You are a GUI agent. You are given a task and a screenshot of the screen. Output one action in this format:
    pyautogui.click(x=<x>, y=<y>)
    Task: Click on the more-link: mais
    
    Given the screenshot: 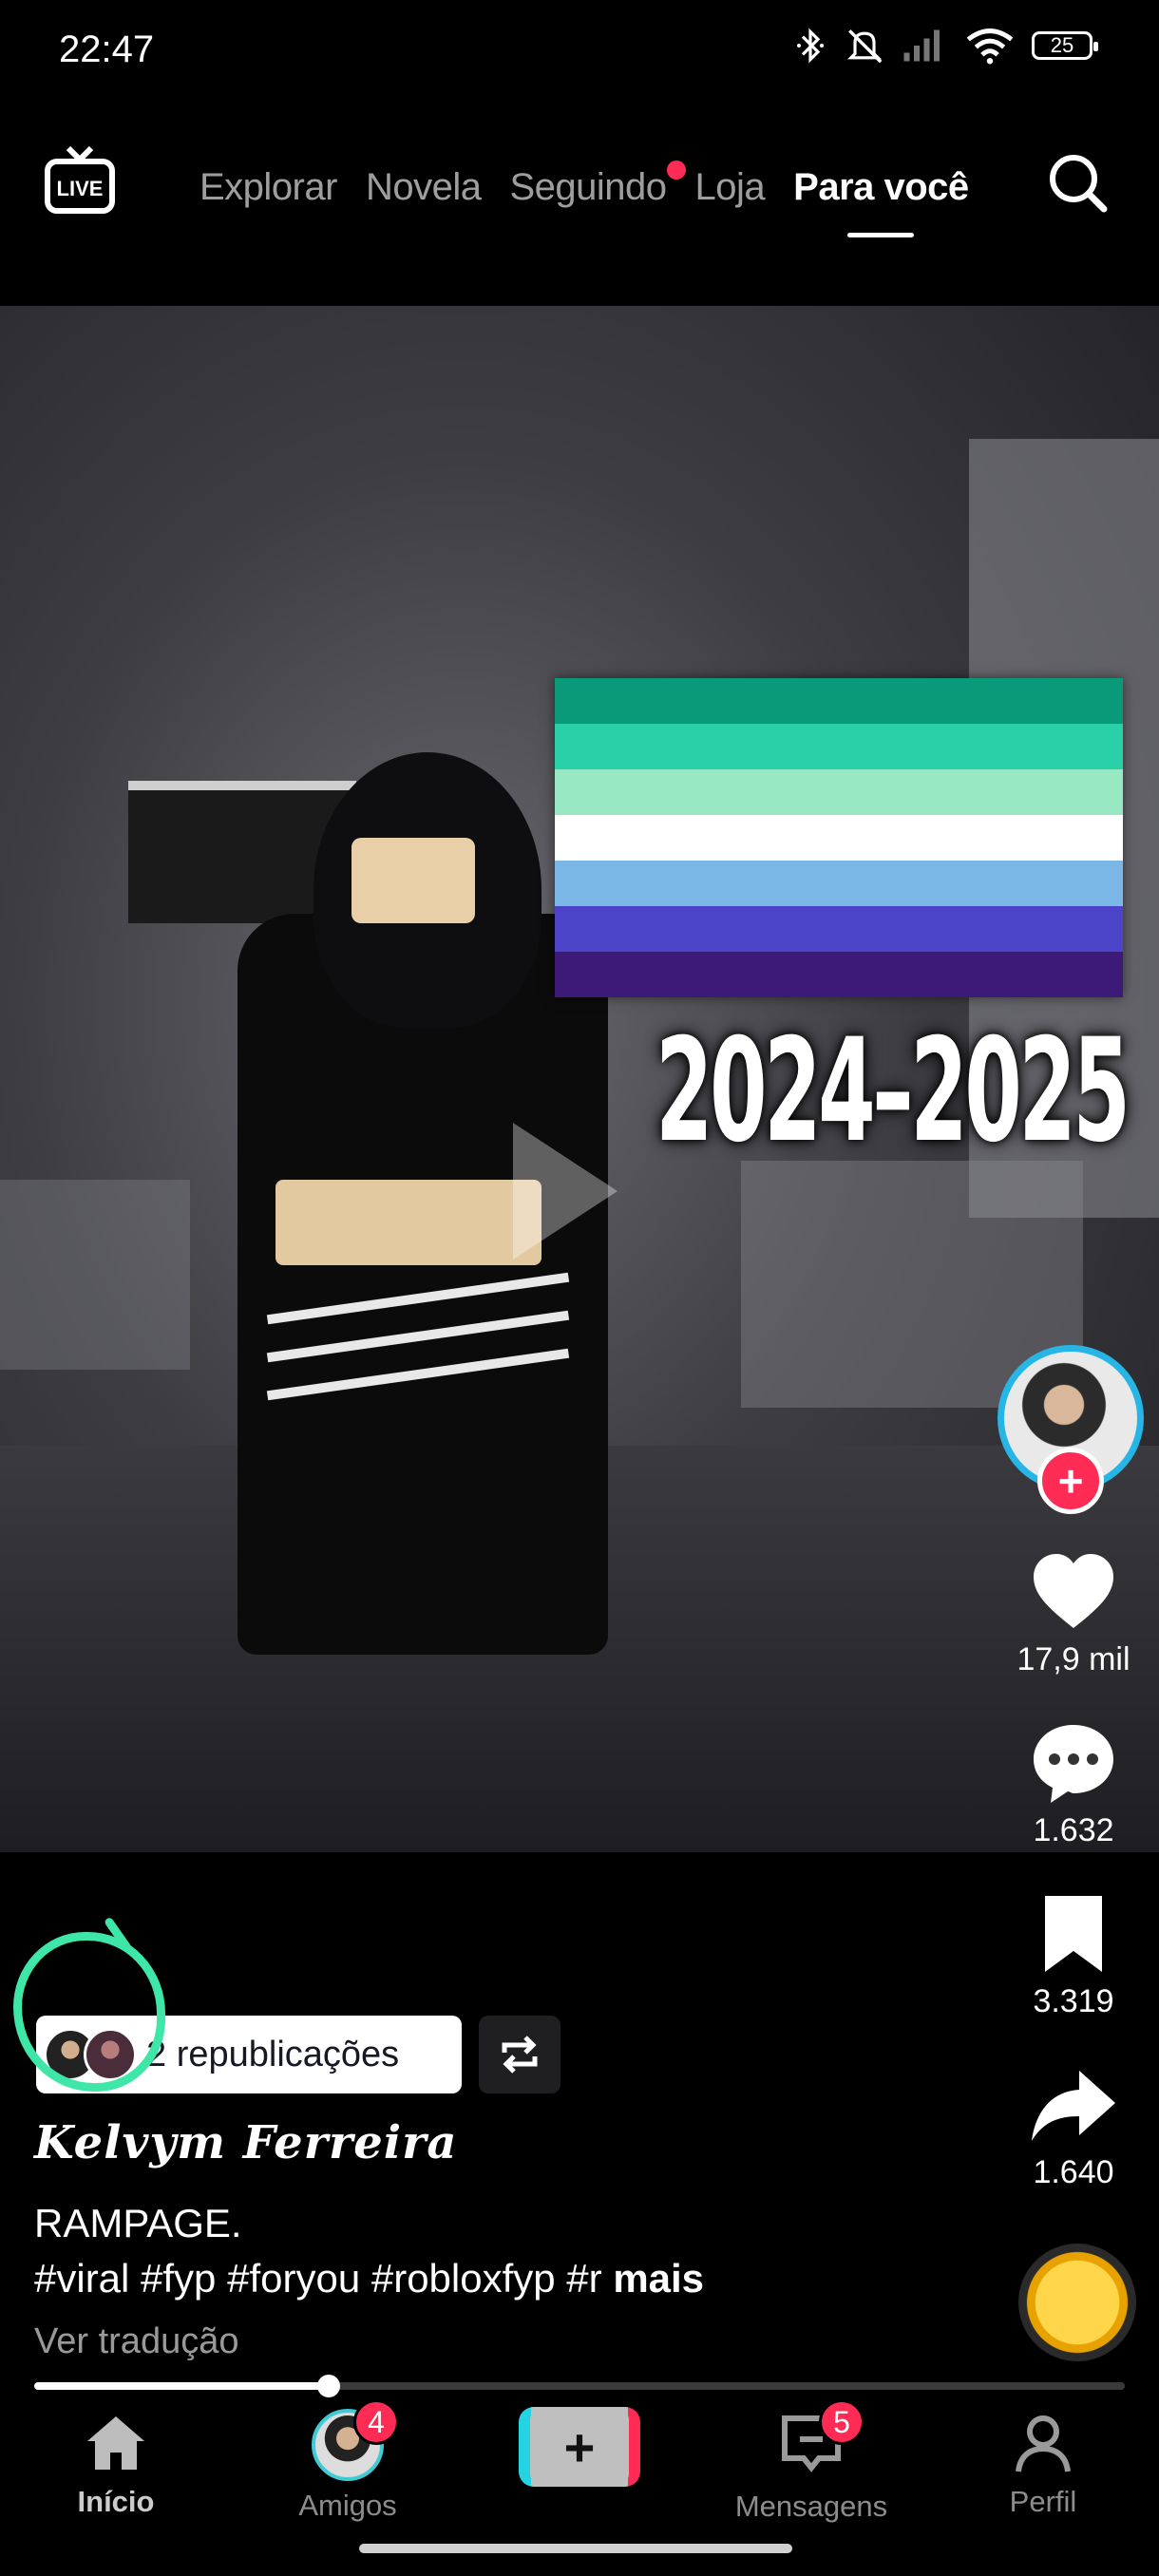 What is the action you would take?
    pyautogui.click(x=658, y=2278)
    